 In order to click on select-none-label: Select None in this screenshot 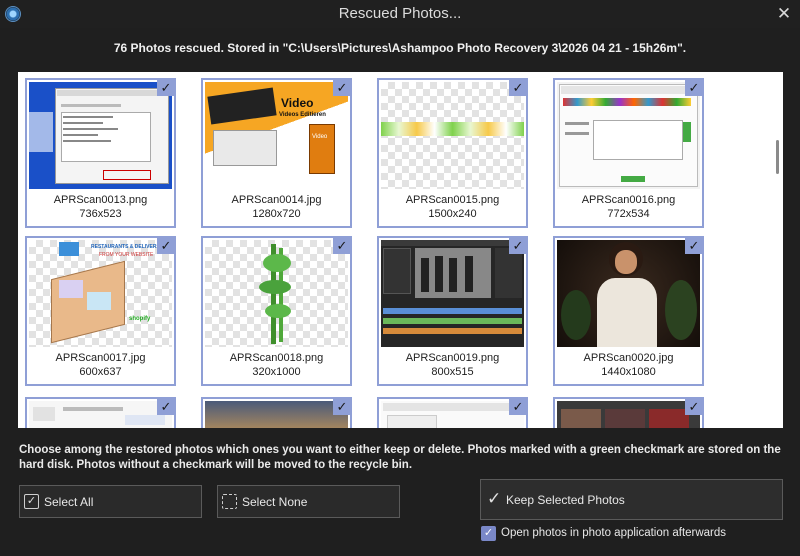, I will do `click(275, 502)`.